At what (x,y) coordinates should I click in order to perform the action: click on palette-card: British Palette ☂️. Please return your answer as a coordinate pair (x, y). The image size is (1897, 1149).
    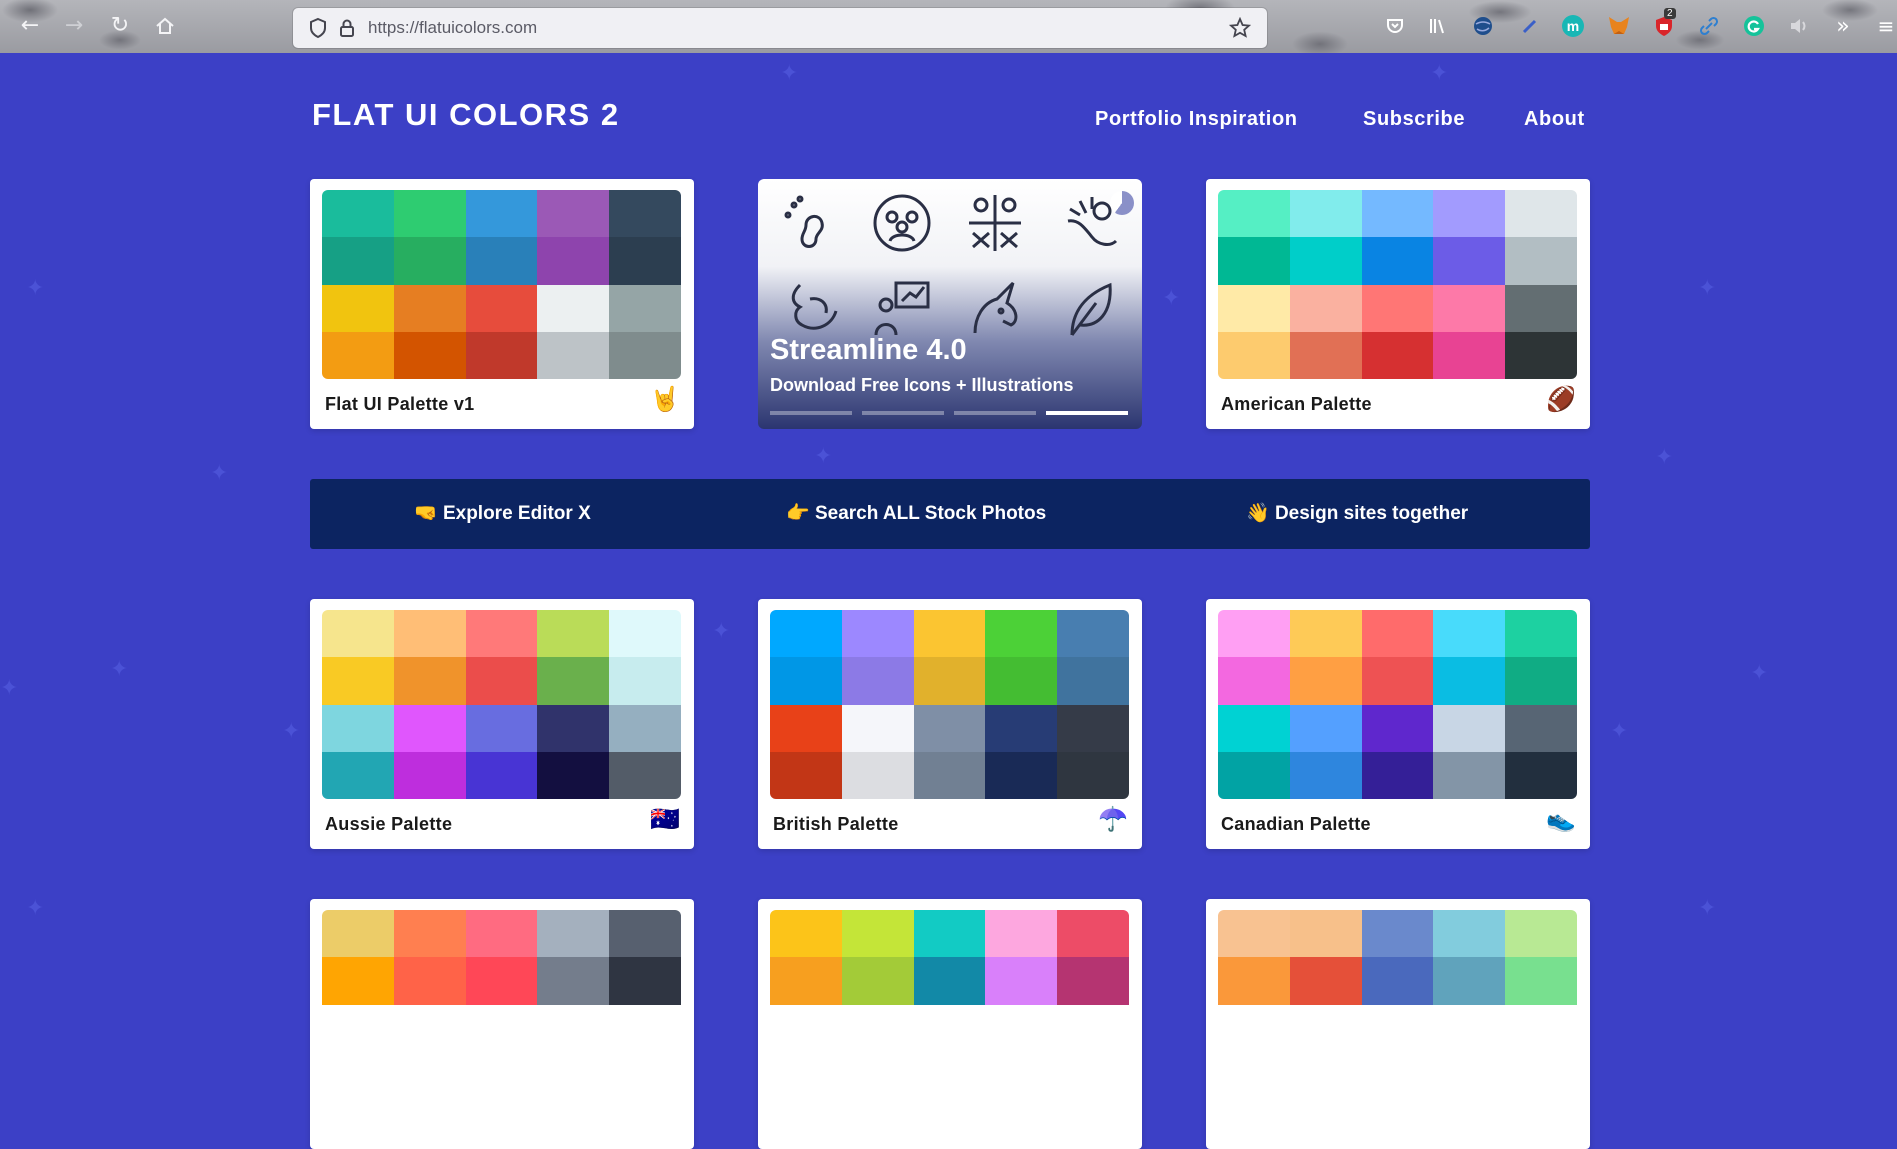
    Looking at the image, I should click on (950, 724).